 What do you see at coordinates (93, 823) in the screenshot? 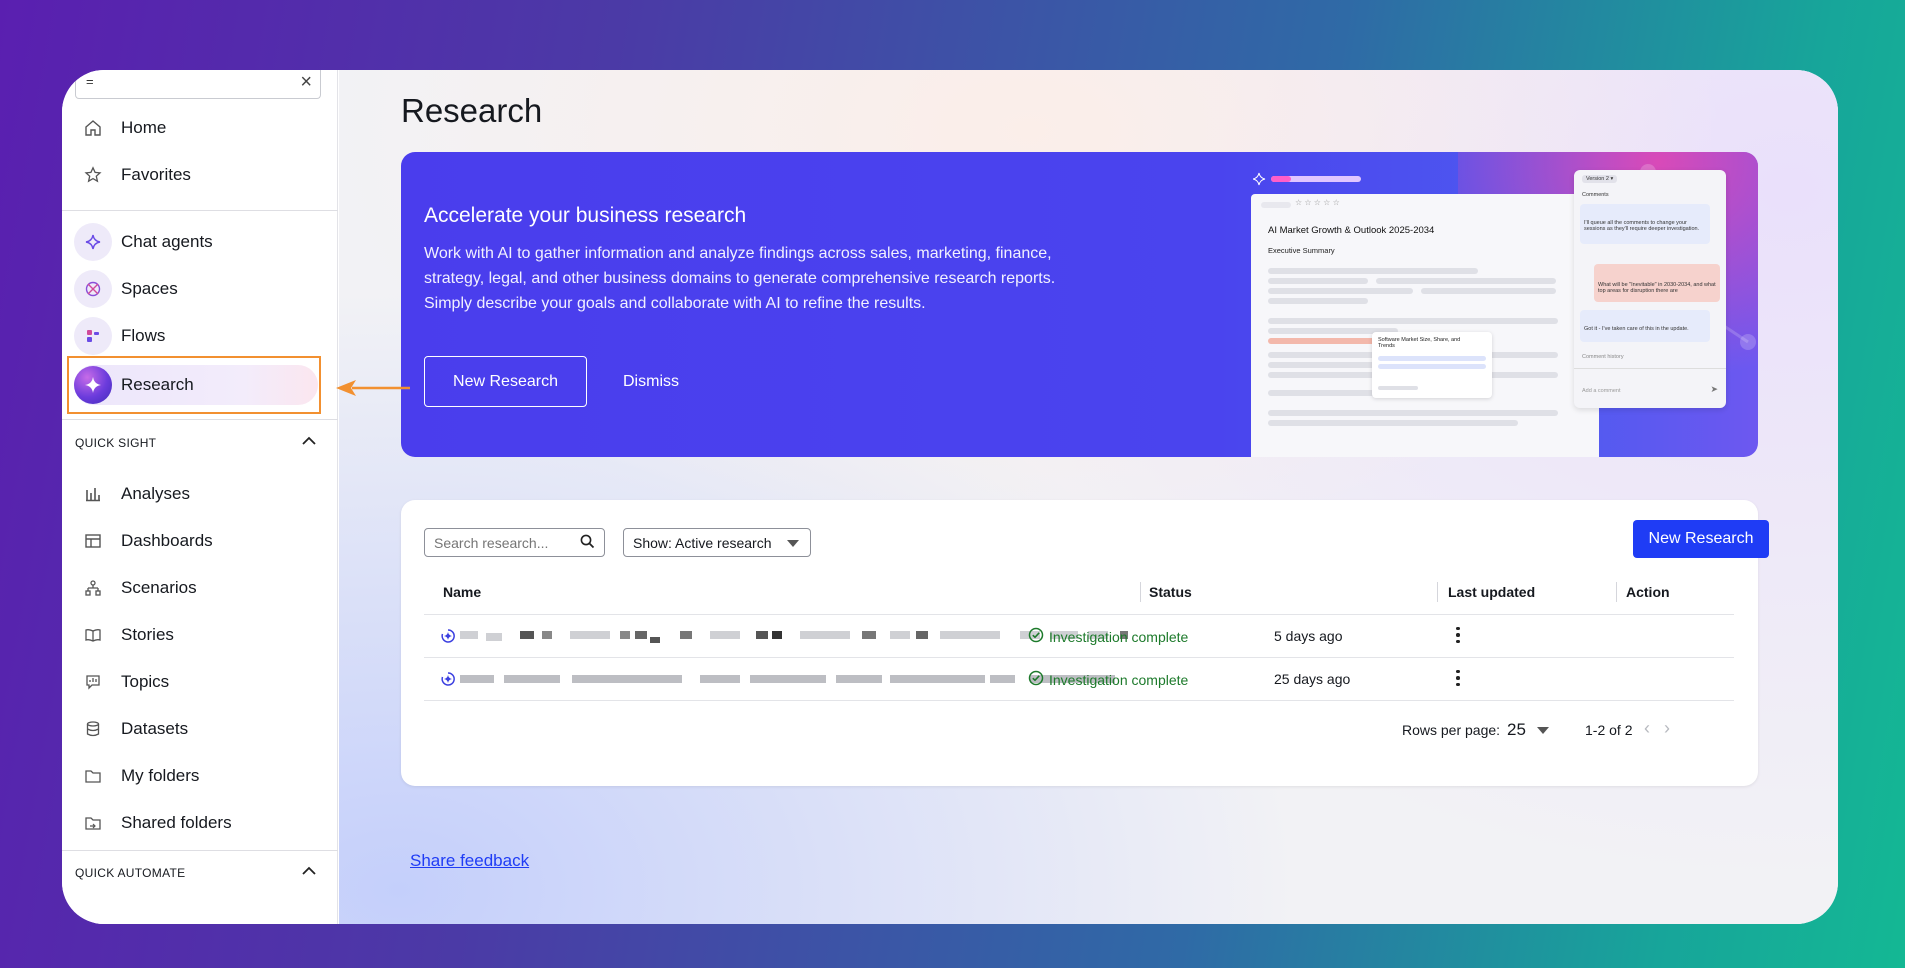
I see `shared-folder-icon` at bounding box center [93, 823].